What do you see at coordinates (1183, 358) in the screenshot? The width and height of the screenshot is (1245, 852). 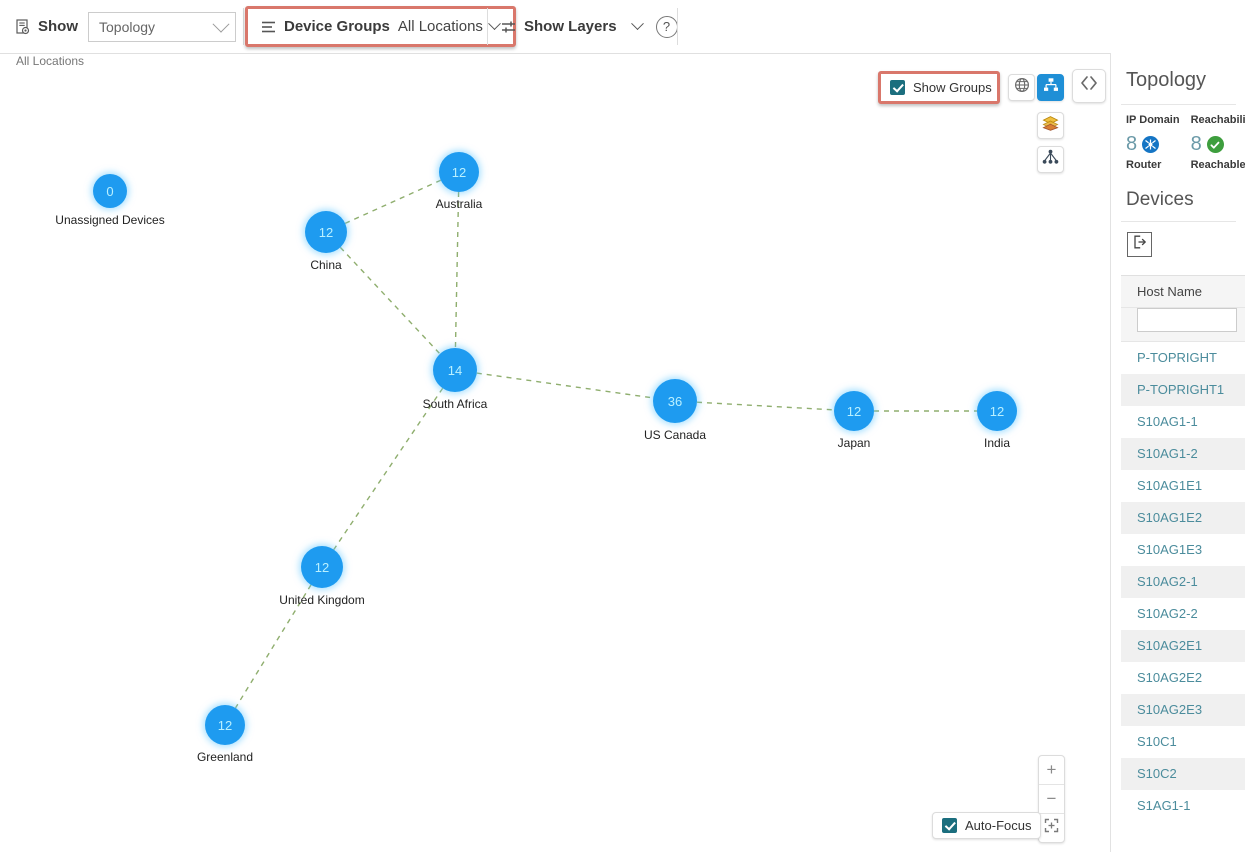 I see `table-row: P-TOPRIGHT` at bounding box center [1183, 358].